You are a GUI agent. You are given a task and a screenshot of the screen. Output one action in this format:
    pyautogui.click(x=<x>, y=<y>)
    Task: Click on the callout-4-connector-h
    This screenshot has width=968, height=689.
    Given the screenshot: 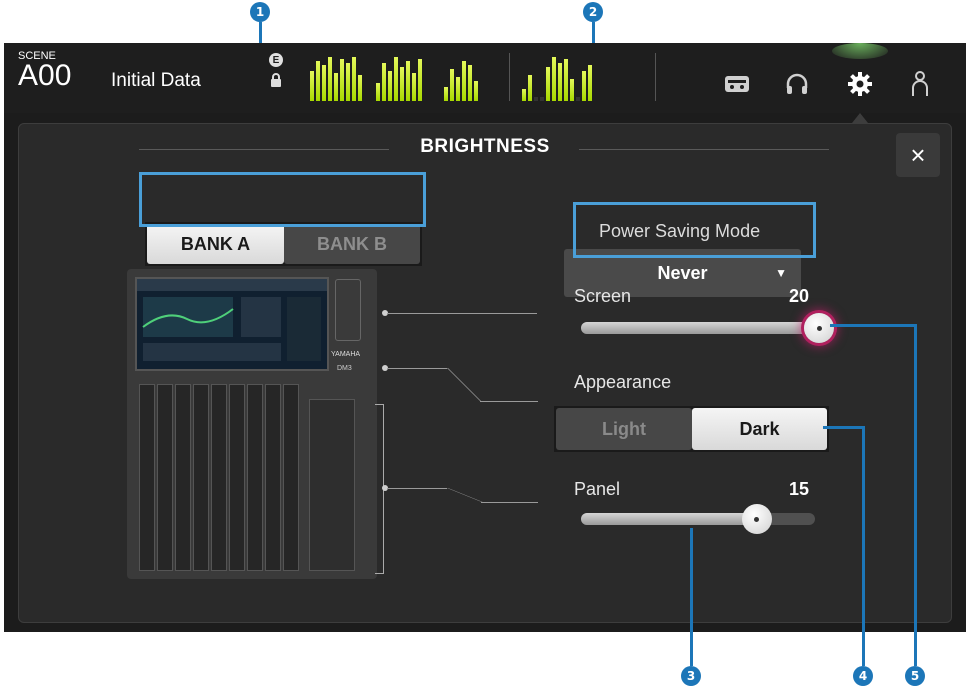 What is the action you would take?
    pyautogui.click(x=843, y=427)
    